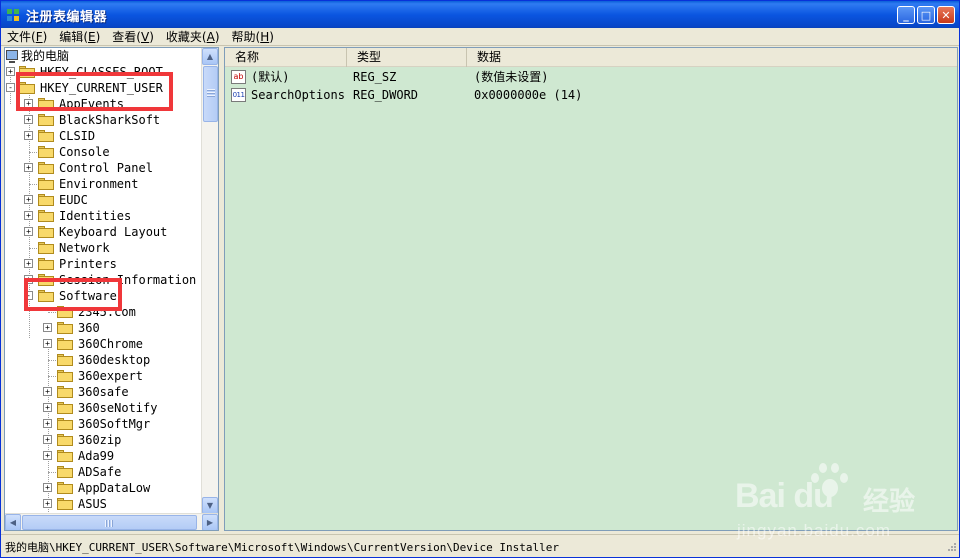 This screenshot has width=960, height=558. I want to click on scroll-left-arrow-icon: ◀, so click(13, 522).